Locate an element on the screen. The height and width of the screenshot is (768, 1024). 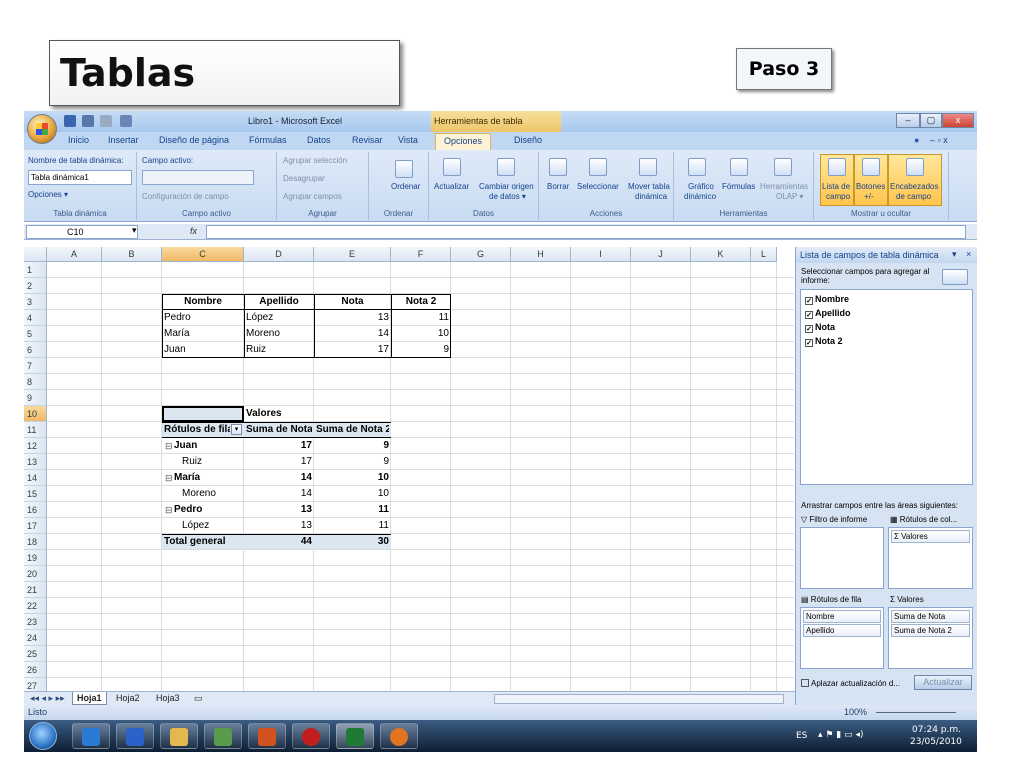
pivot-value-cell: 14 is located at coordinates (279, 494).